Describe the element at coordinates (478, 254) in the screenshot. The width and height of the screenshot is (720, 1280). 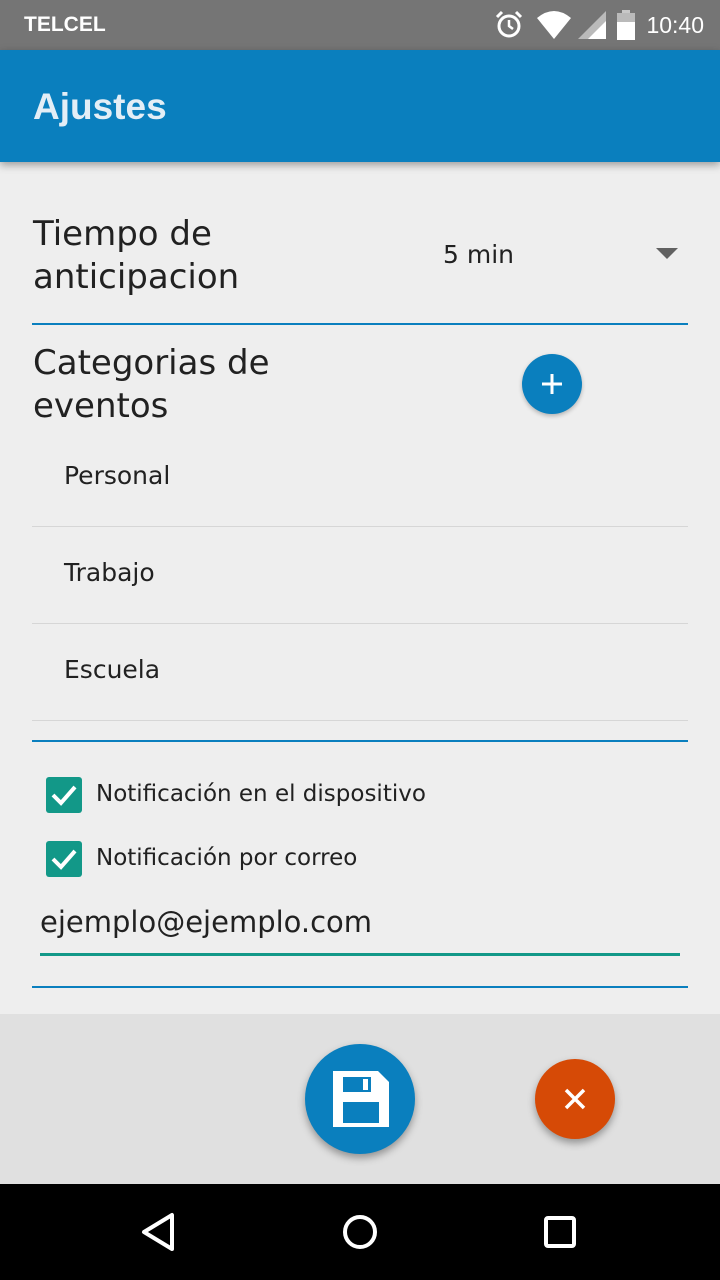
I see `advance-time-value: 5 min` at that location.